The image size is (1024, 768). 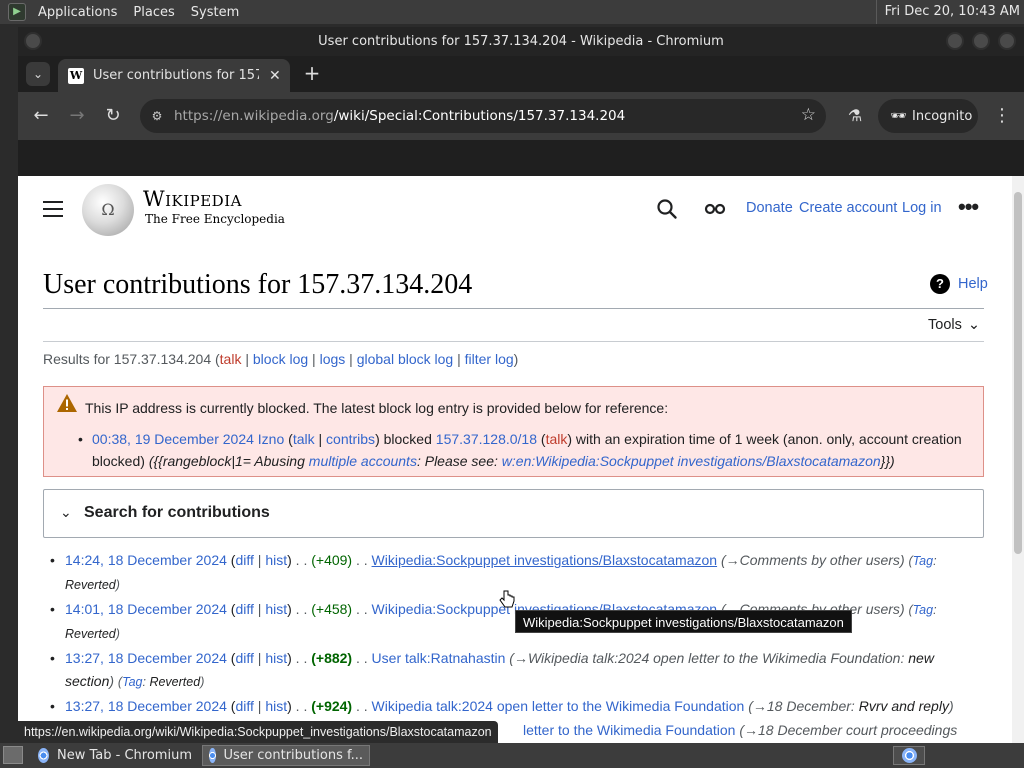 I want to click on size-change: (+882), so click(x=332, y=658).